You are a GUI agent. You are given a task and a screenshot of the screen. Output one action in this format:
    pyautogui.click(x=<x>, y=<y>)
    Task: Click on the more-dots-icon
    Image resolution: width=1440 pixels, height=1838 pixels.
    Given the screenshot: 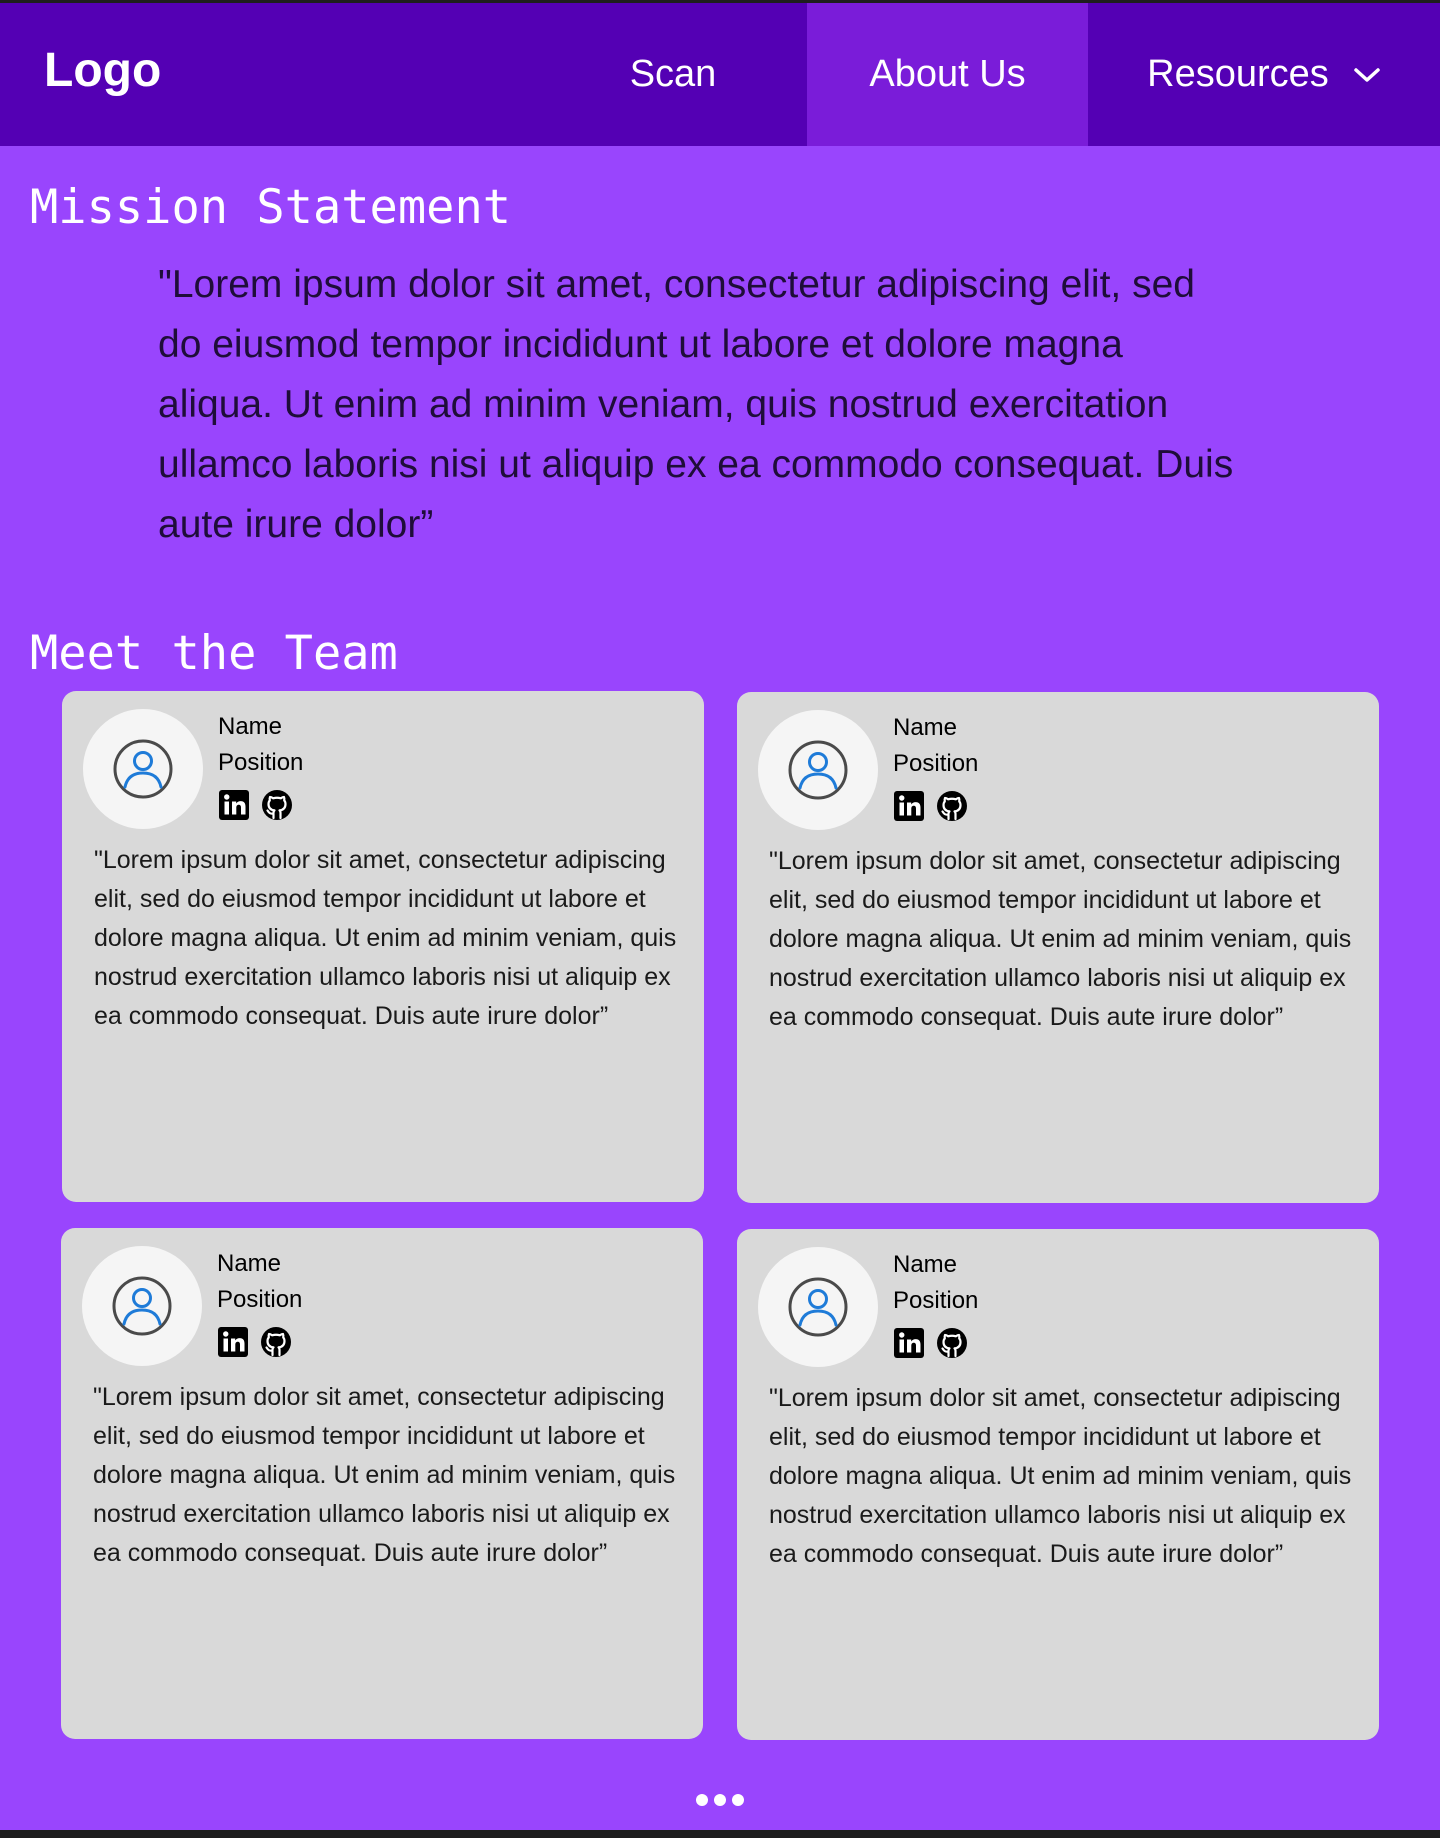 What is the action you would take?
    pyautogui.click(x=720, y=1800)
    